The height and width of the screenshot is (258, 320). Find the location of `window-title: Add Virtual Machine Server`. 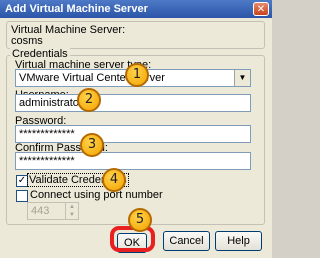

window-title: Add Virtual Machine Server is located at coordinates (76, 9).